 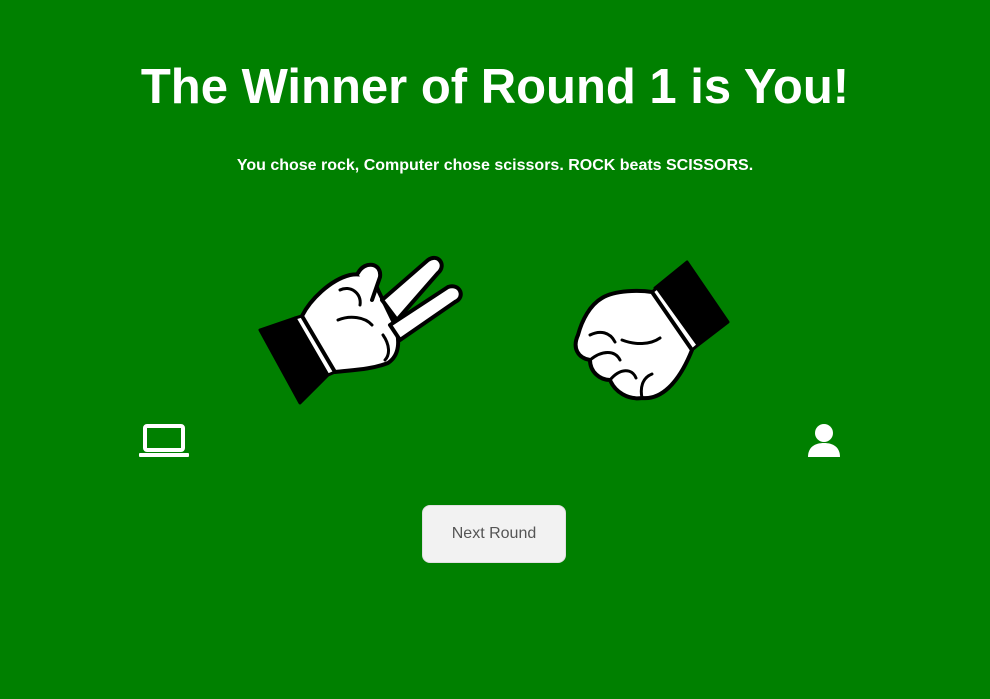 I want to click on laptop-icon, so click(x=164, y=440).